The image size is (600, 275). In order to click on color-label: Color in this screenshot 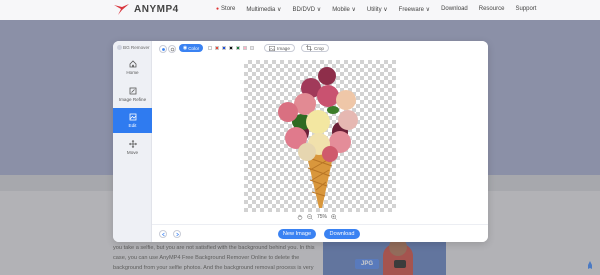, I will do `click(194, 48)`.